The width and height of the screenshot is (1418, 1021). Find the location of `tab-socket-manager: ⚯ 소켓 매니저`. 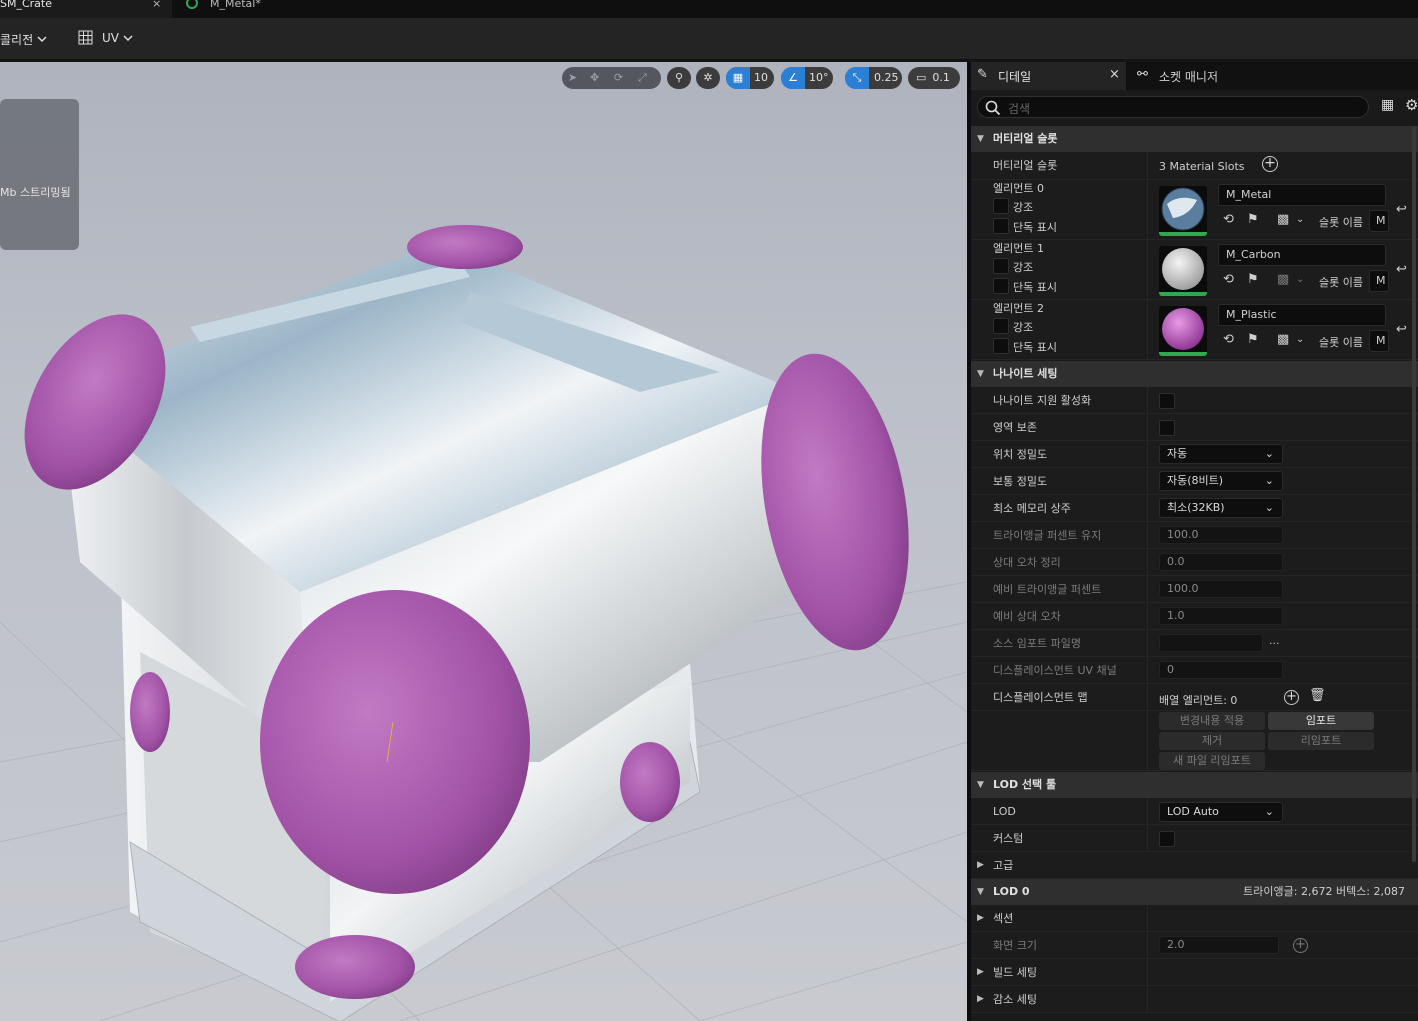

tab-socket-manager: ⚯ 소켓 매니저 is located at coordinates (1196, 76).